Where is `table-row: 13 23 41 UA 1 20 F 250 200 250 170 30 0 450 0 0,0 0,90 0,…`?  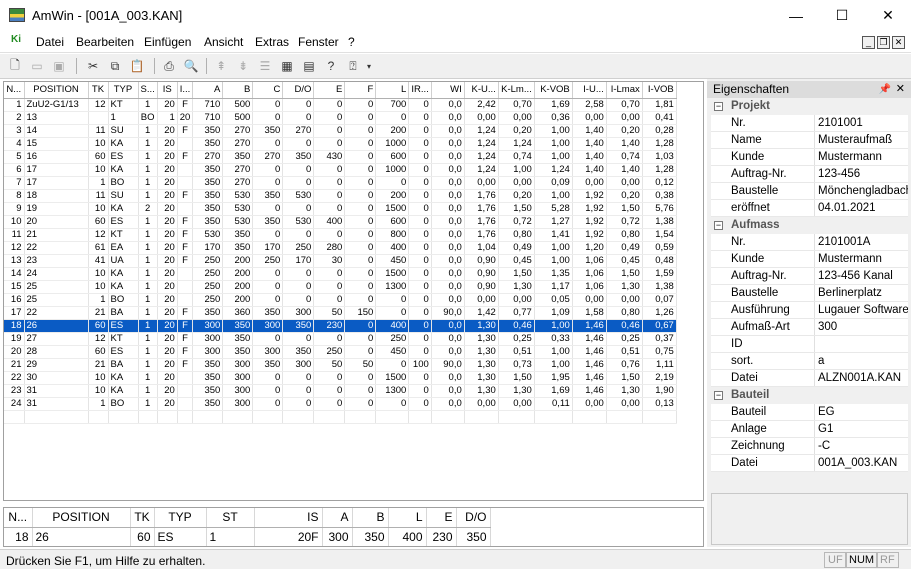 table-row: 13 23 41 UA 1 20 F 250 200 250 170 30 0 450 0 0,0 0,90 0,… is located at coordinates (340, 261).